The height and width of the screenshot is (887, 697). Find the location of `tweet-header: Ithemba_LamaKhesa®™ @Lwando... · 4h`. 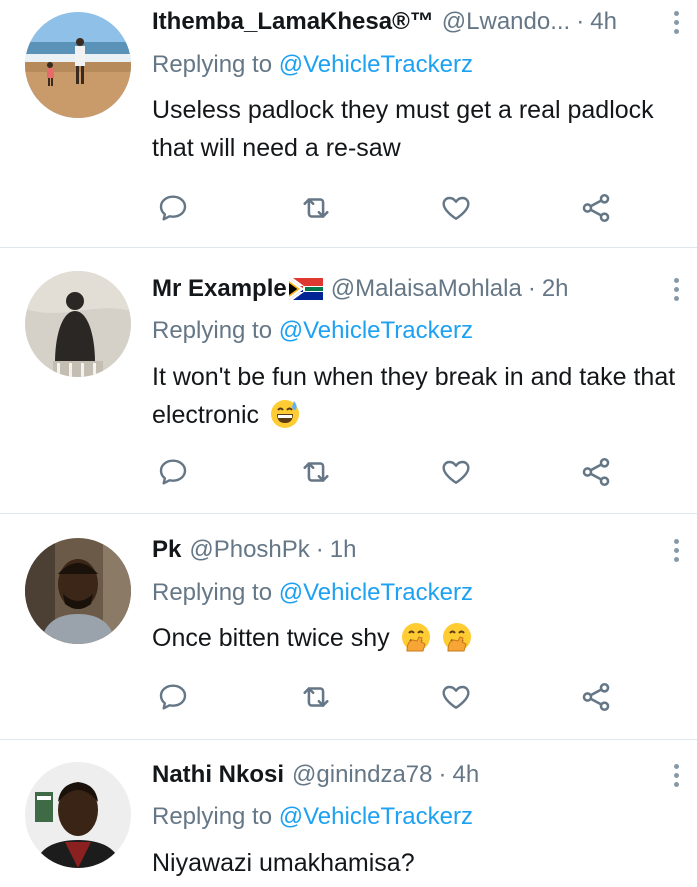

tweet-header: Ithemba_LamaKhesa®™ @Lwando... · 4h is located at coordinates (384, 22).